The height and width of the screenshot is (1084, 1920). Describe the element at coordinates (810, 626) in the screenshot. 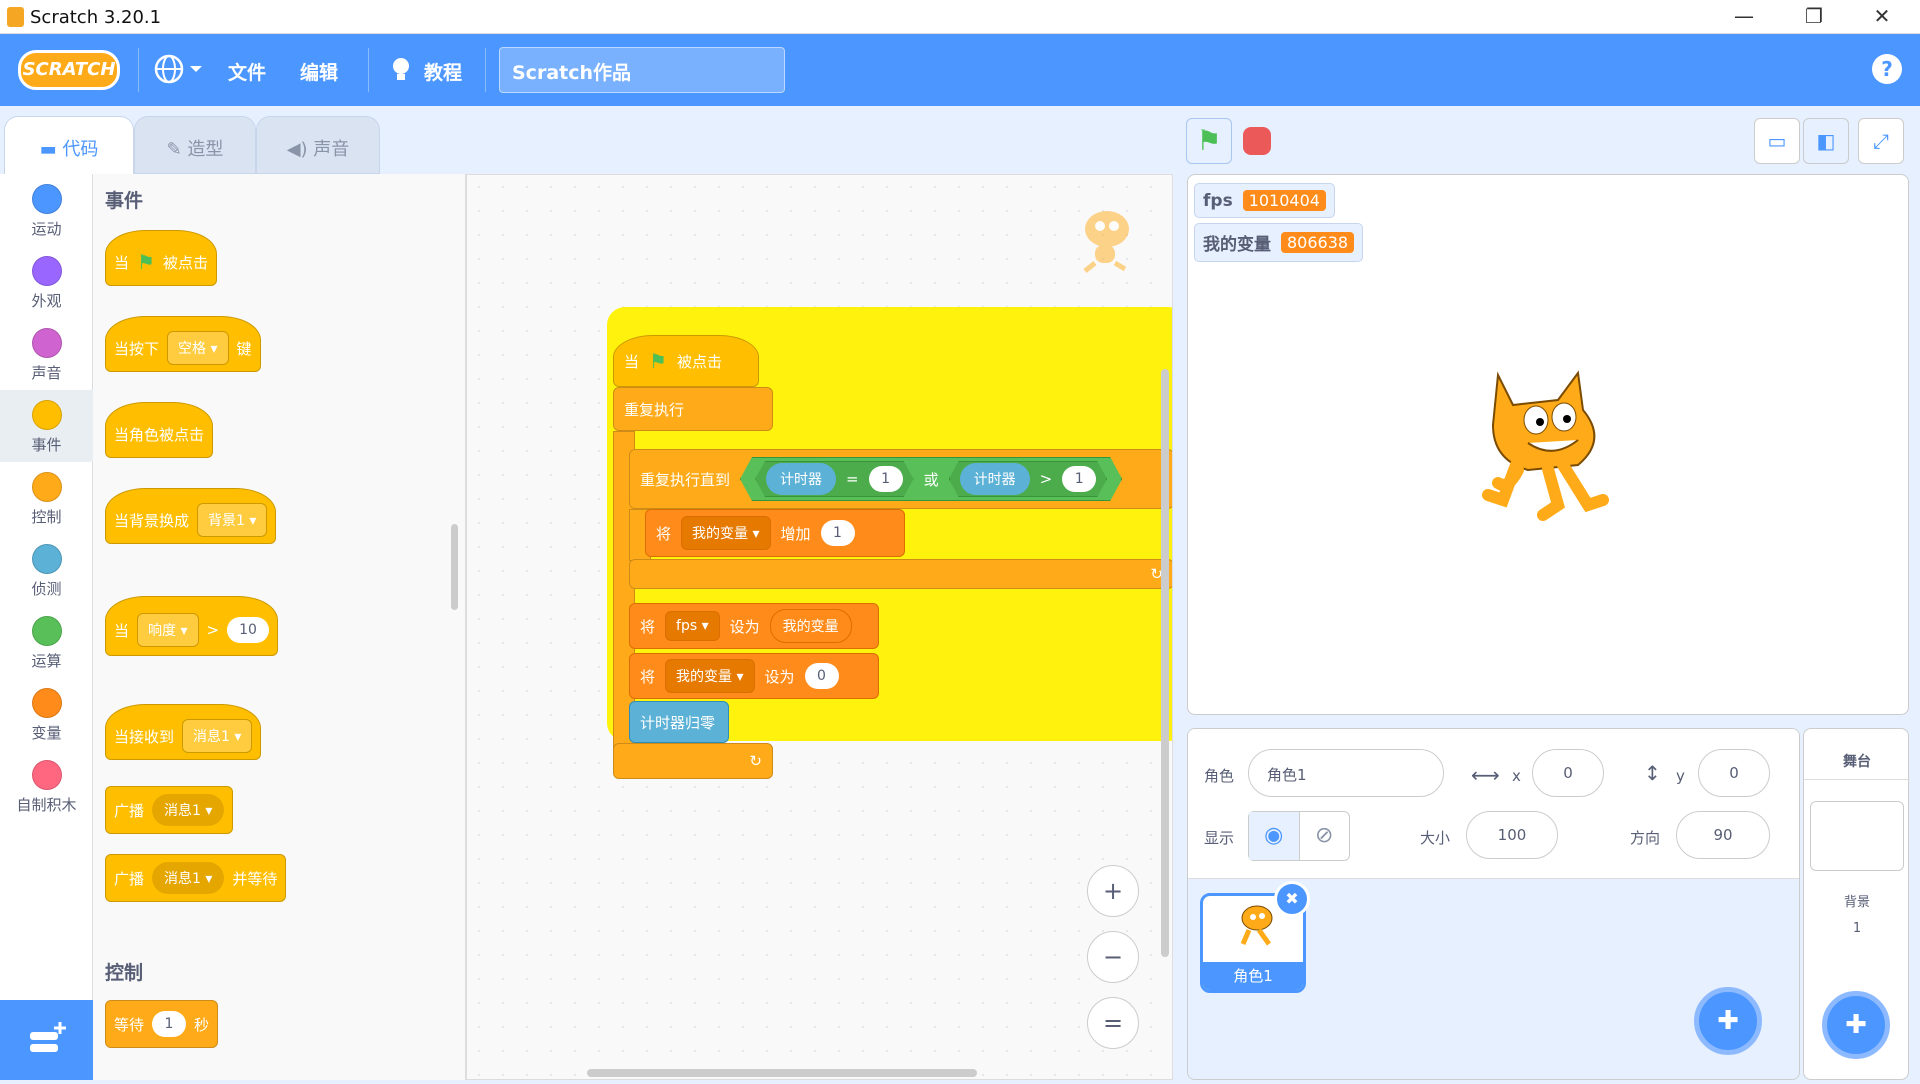

I see `variable-reporter: 我的变量` at that location.